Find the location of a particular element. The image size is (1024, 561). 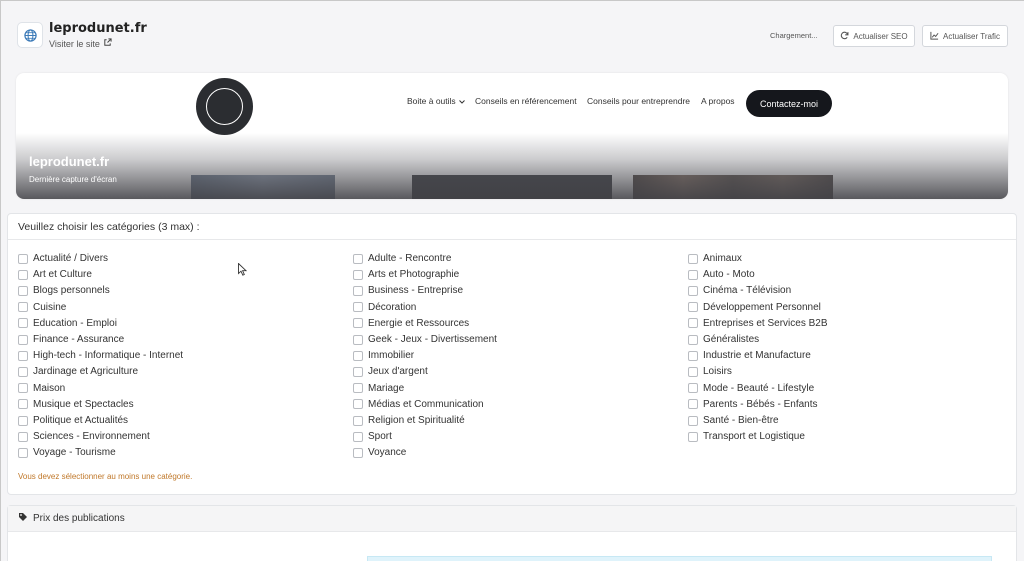

preview-nav-about: A propos is located at coordinates (718, 101).